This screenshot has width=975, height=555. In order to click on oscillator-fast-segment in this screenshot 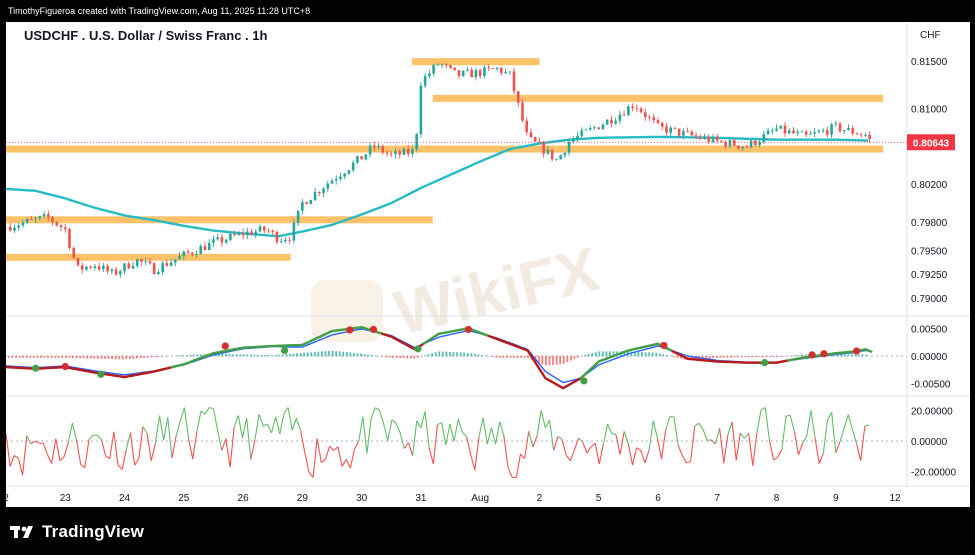, I will do `click(870, 351)`.